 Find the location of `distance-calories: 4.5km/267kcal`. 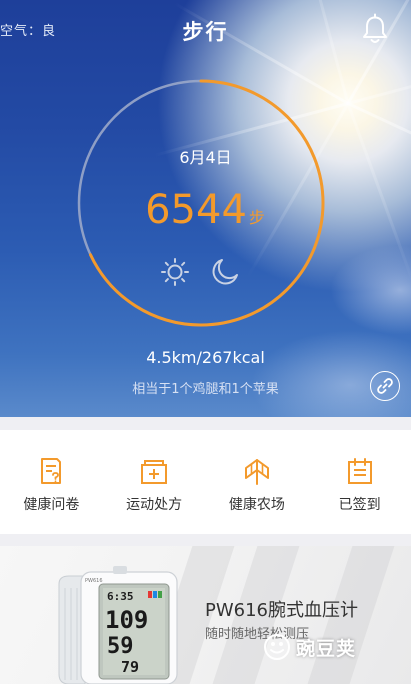

distance-calories: 4.5km/267kcal is located at coordinates (205, 357).